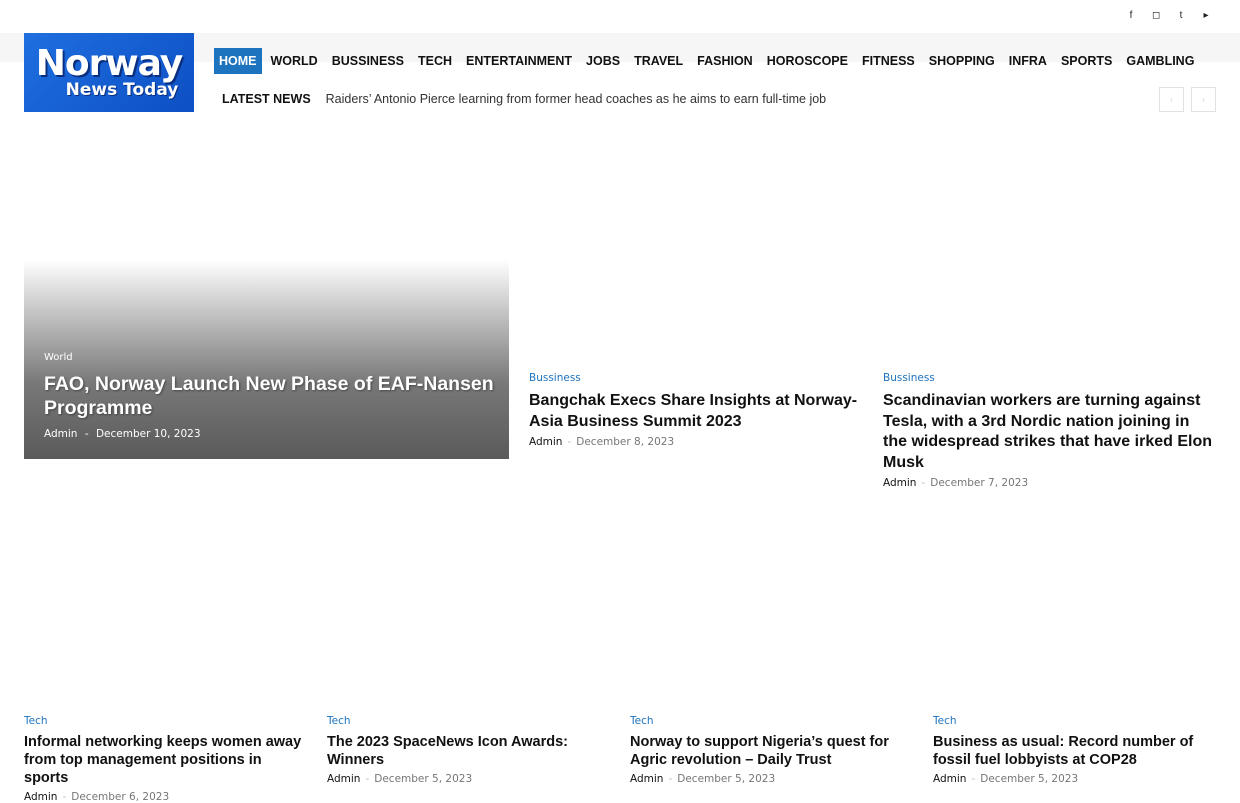 Image resolution: width=1240 pixels, height=803 pixels. Describe the element at coordinates (962, 61) in the screenshot. I see `nav-shopping: Shopping` at that location.